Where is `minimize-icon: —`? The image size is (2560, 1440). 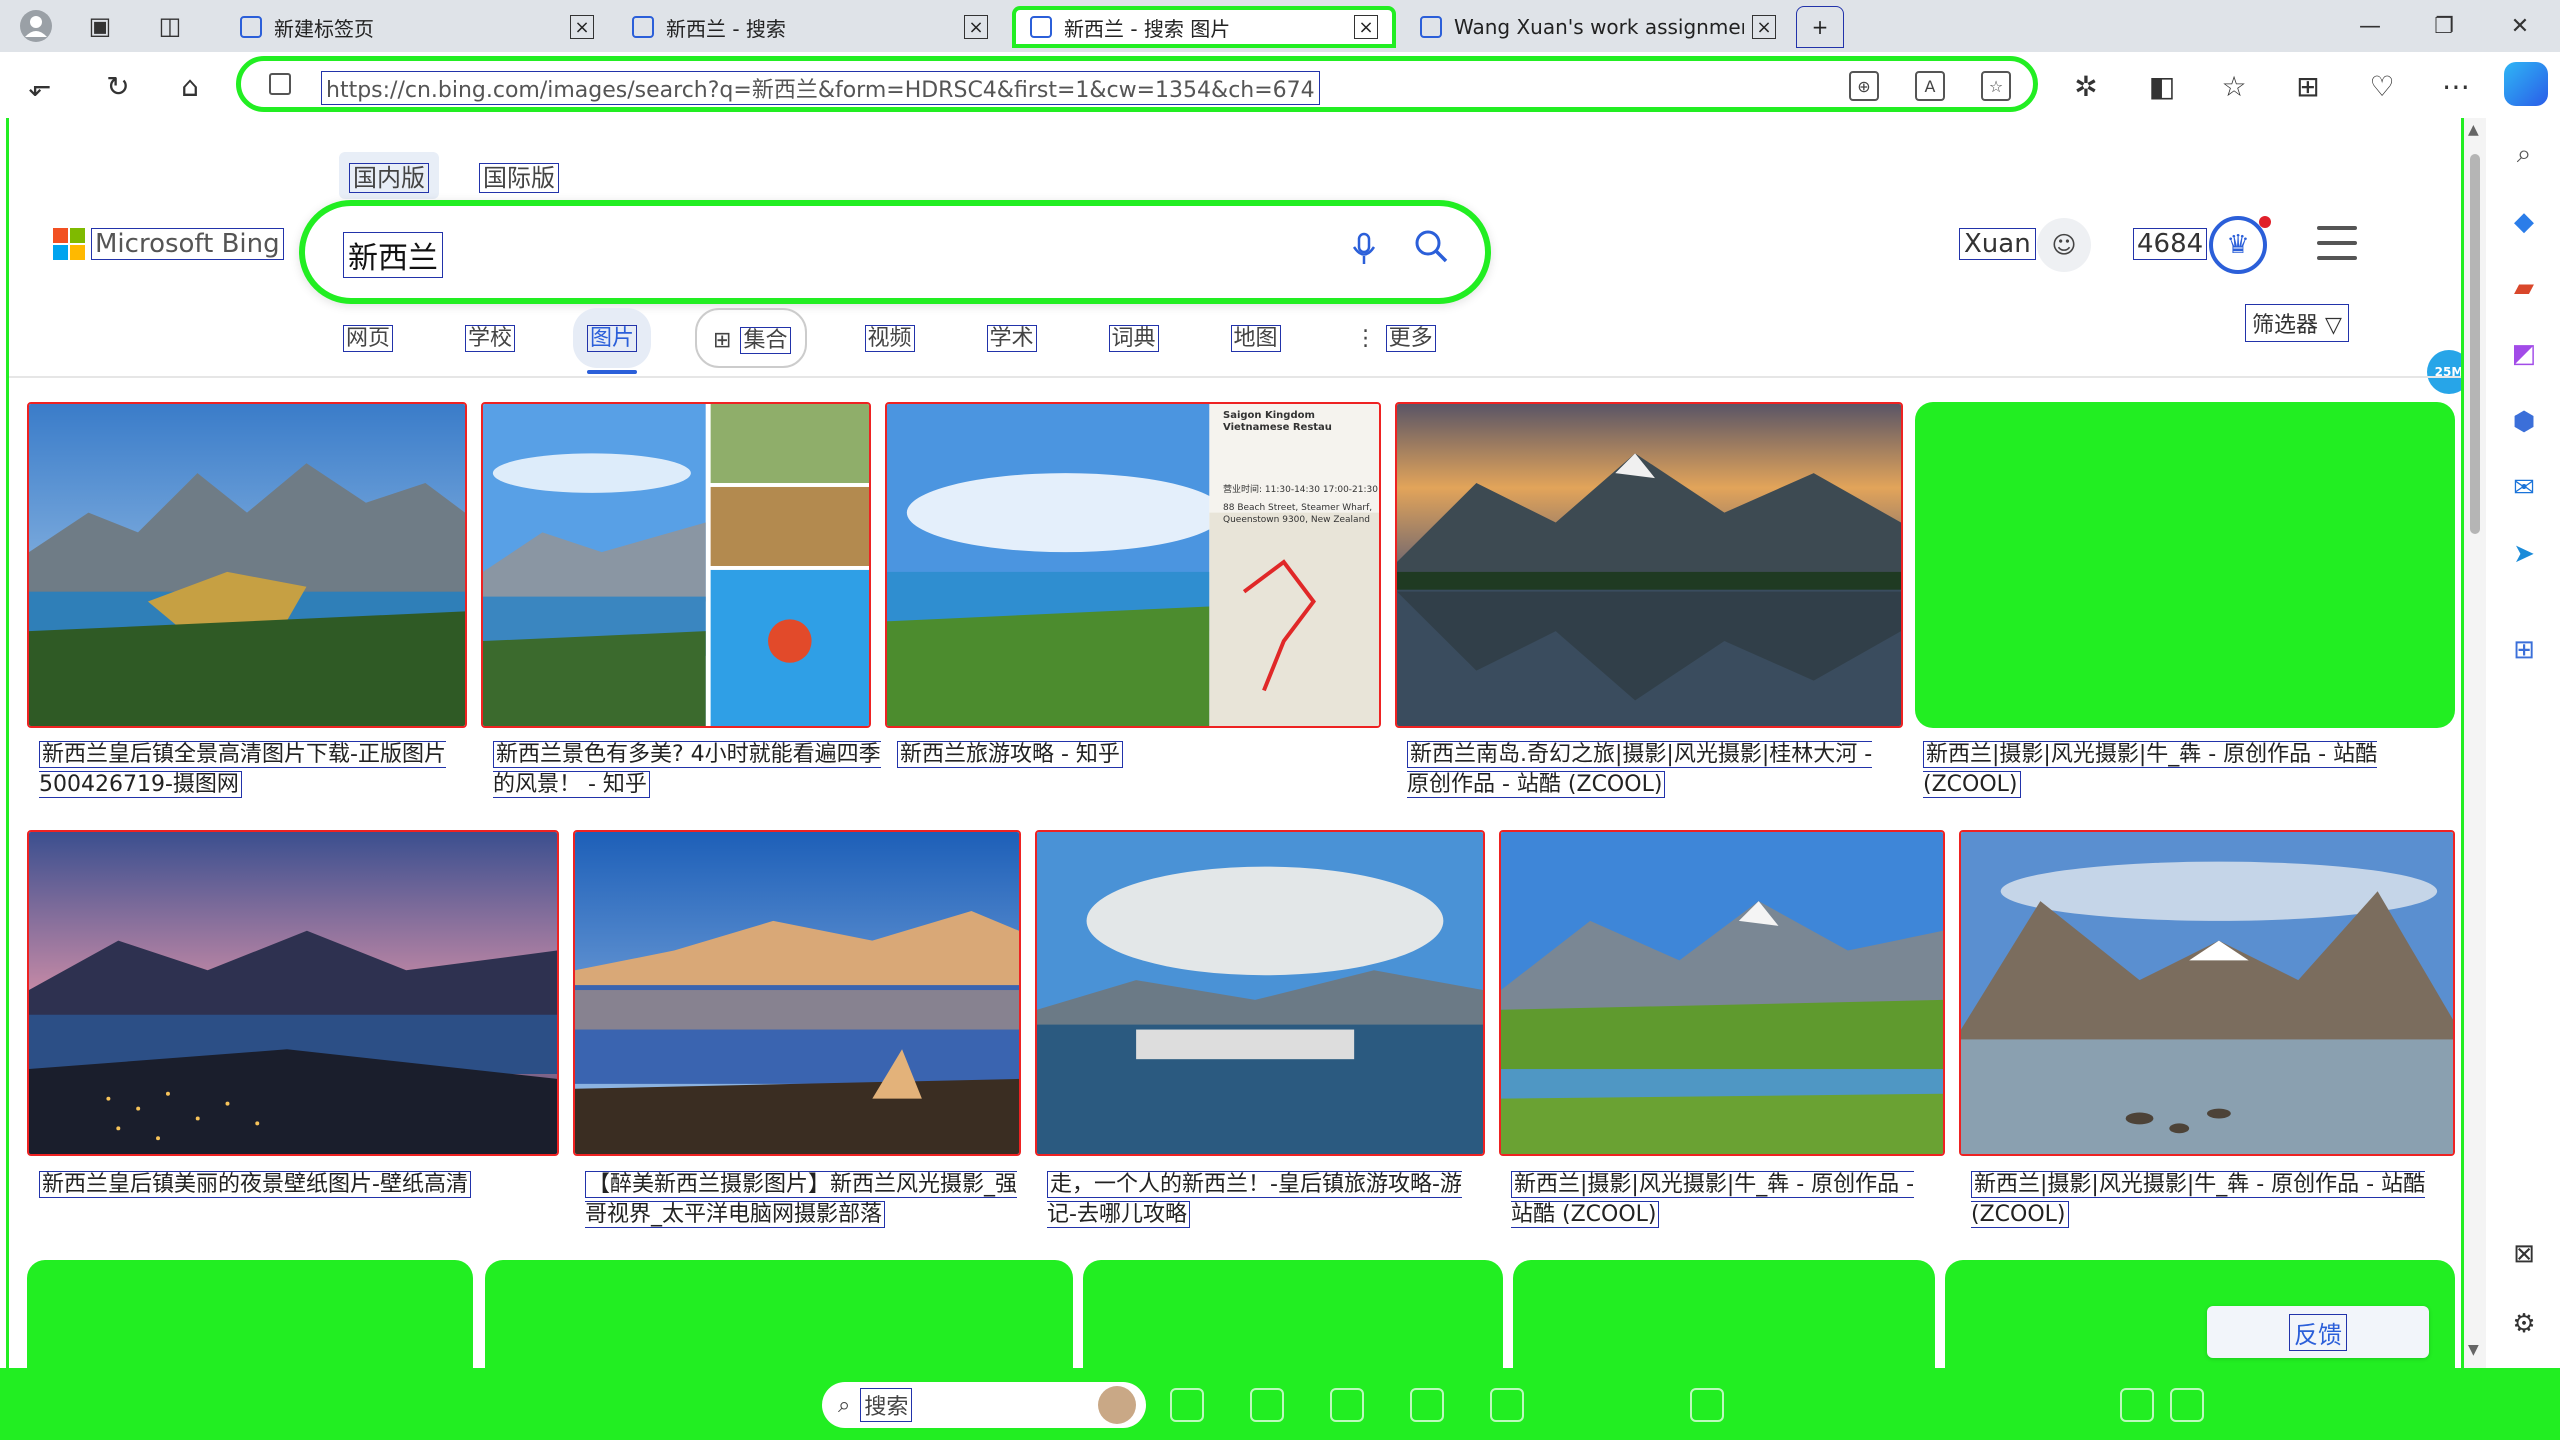 minimize-icon: — is located at coordinates (2370, 26).